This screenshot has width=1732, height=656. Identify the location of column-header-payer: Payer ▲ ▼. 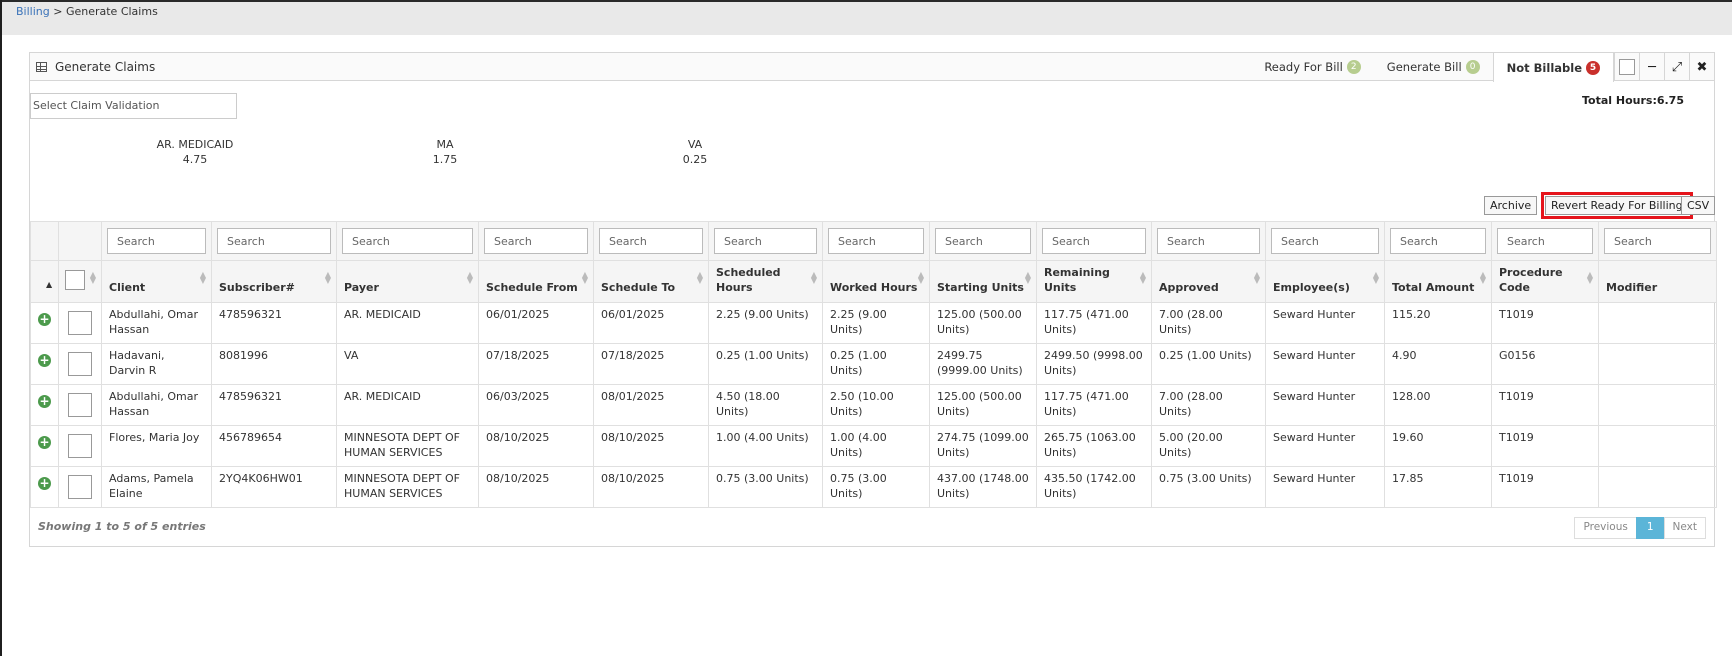
(407, 281).